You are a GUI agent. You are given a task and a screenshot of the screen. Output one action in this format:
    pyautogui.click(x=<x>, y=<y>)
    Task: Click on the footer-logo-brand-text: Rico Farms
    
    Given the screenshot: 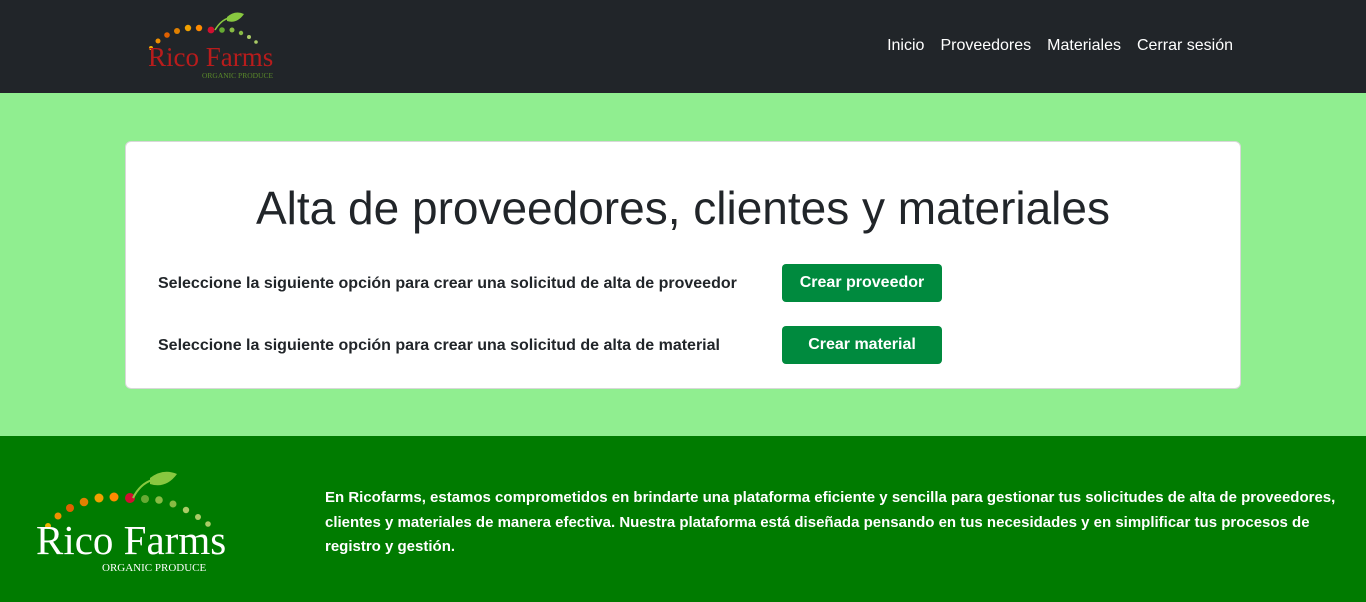 What is the action you would take?
    pyautogui.click(x=131, y=540)
    